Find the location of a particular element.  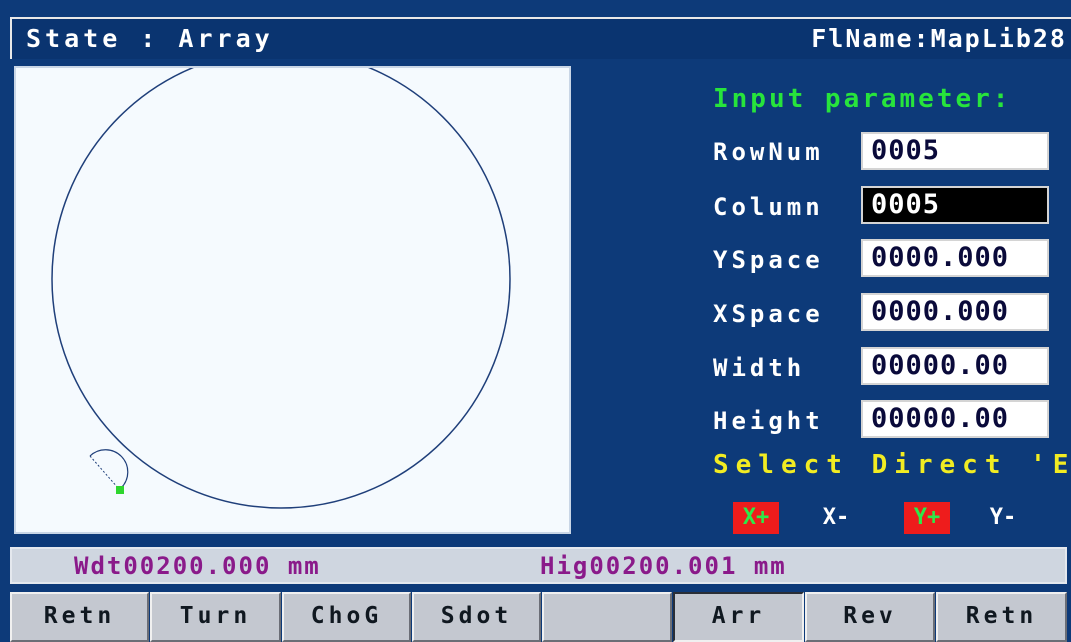

width-field: 00000.00 is located at coordinates (955, 366).